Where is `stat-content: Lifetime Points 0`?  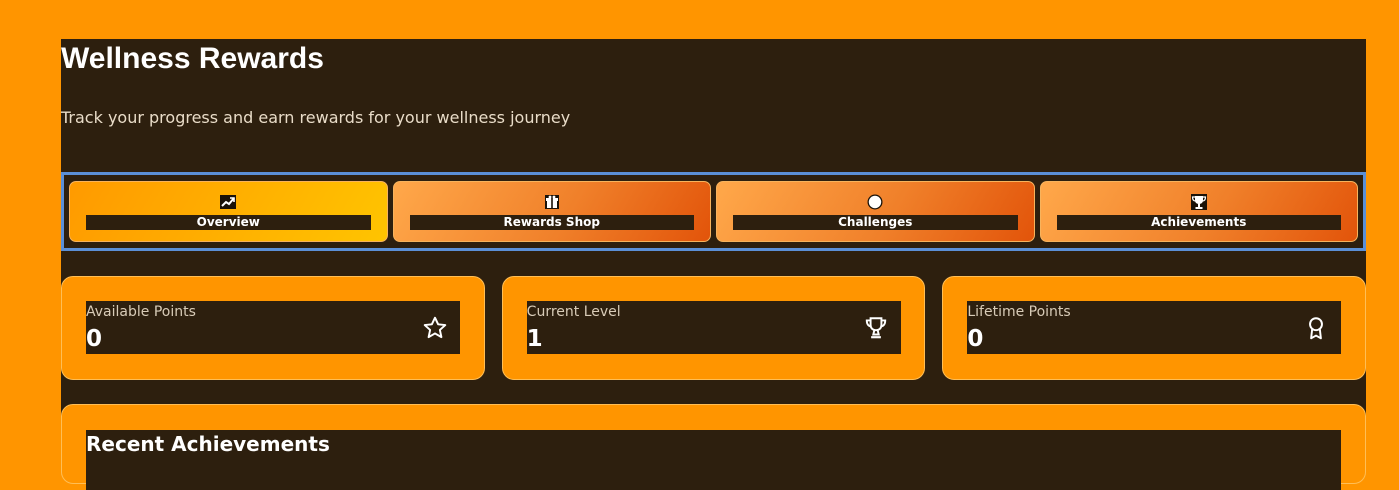
stat-content: Lifetime Points 0 is located at coordinates (1154, 327).